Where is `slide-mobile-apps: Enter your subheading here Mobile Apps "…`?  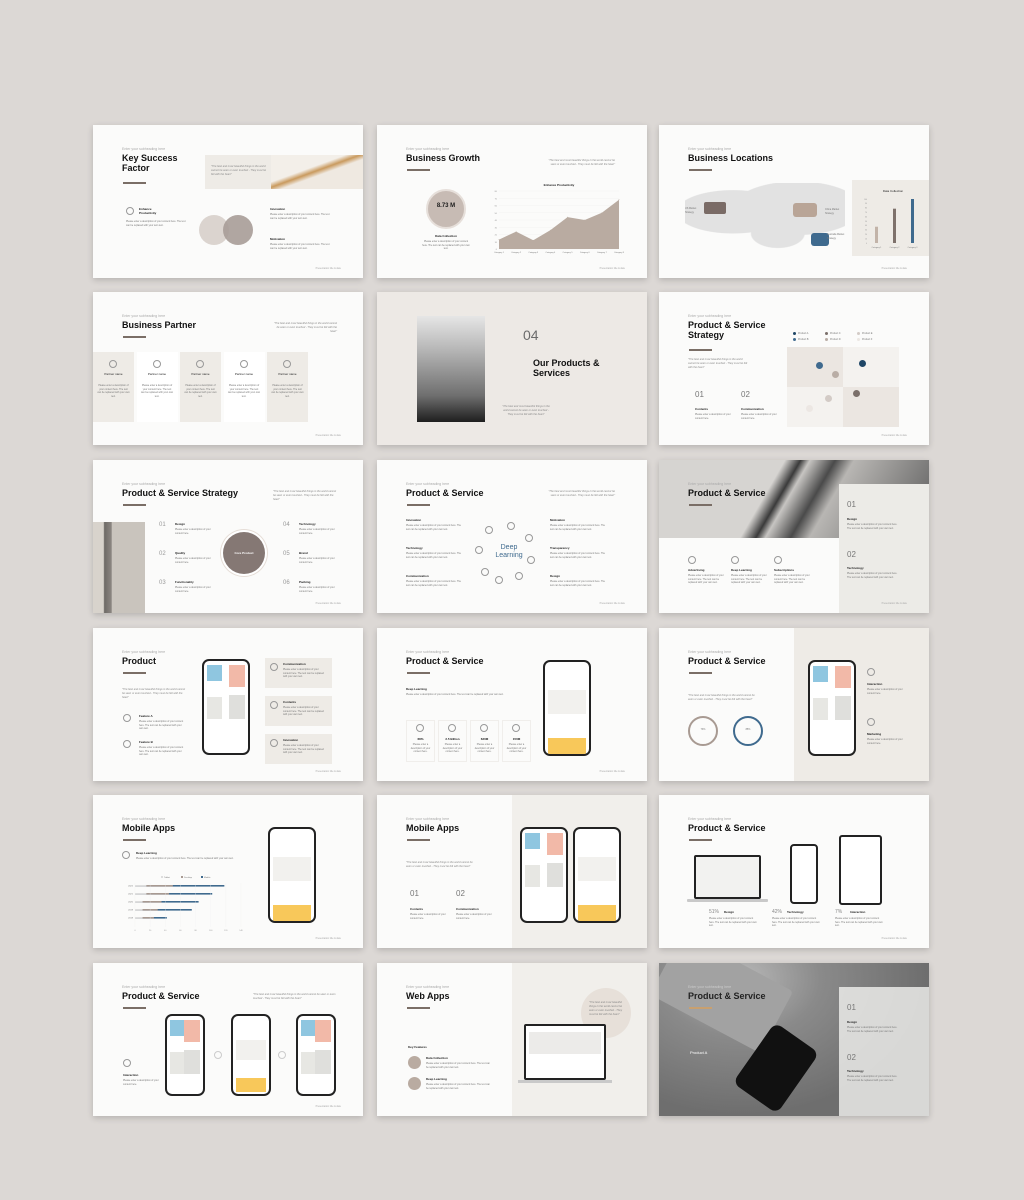 slide-mobile-apps: Enter your subheading here Mobile Apps "… is located at coordinates (512, 871).